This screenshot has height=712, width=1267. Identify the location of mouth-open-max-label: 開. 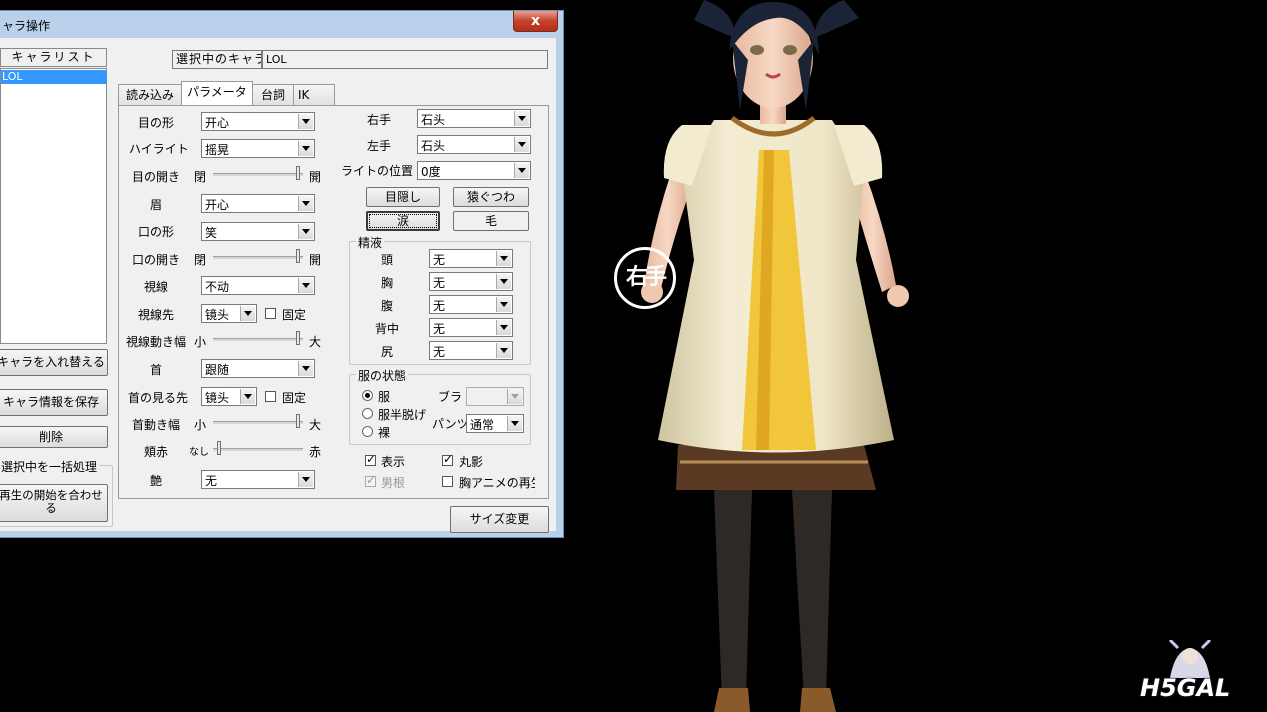
(315, 260).